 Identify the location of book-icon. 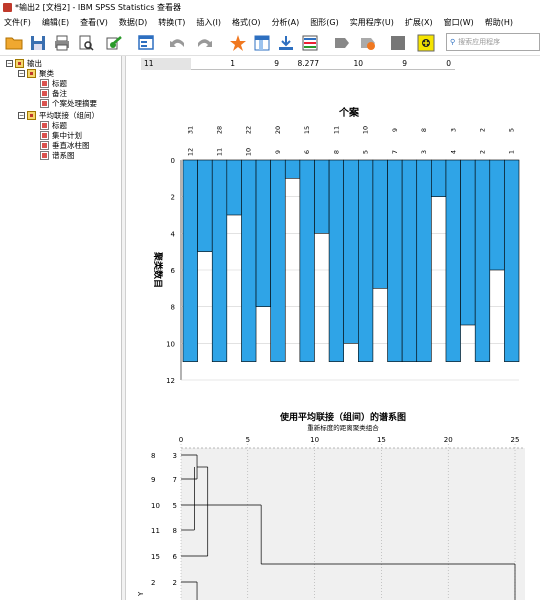
(19, 63).